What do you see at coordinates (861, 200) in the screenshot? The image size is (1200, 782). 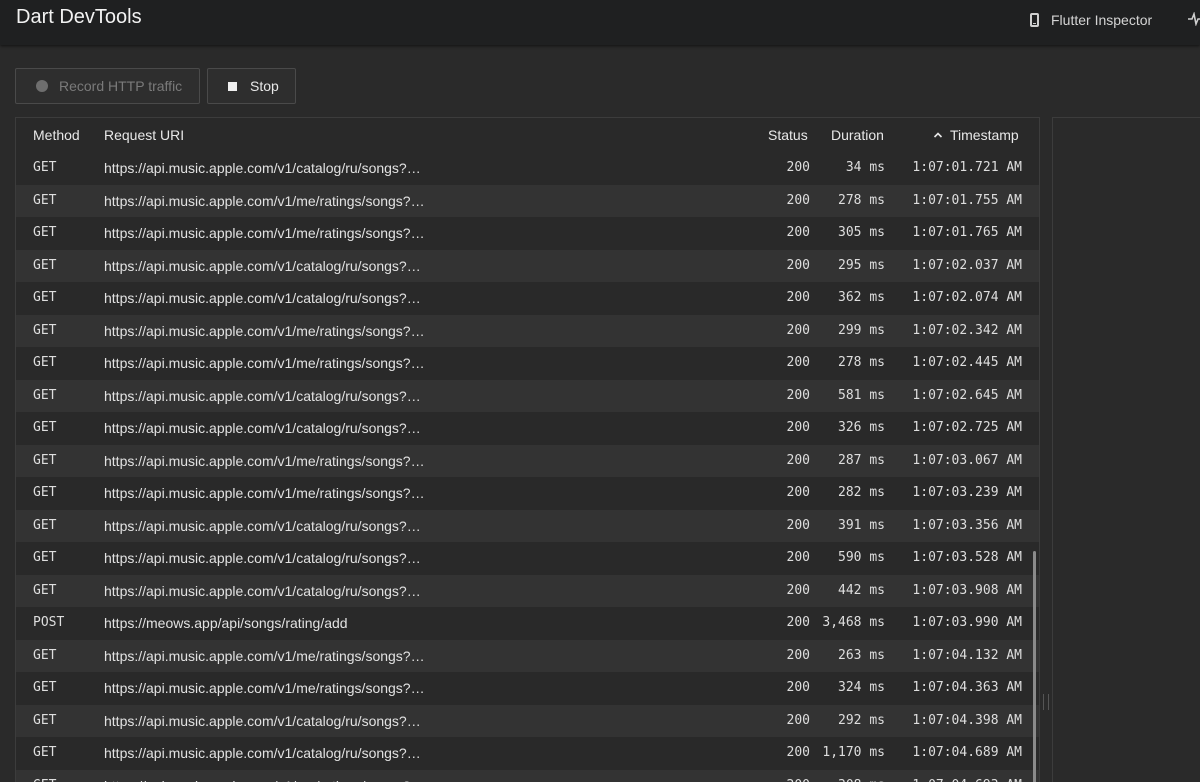 I see `cell-duration: 278 ms` at bounding box center [861, 200].